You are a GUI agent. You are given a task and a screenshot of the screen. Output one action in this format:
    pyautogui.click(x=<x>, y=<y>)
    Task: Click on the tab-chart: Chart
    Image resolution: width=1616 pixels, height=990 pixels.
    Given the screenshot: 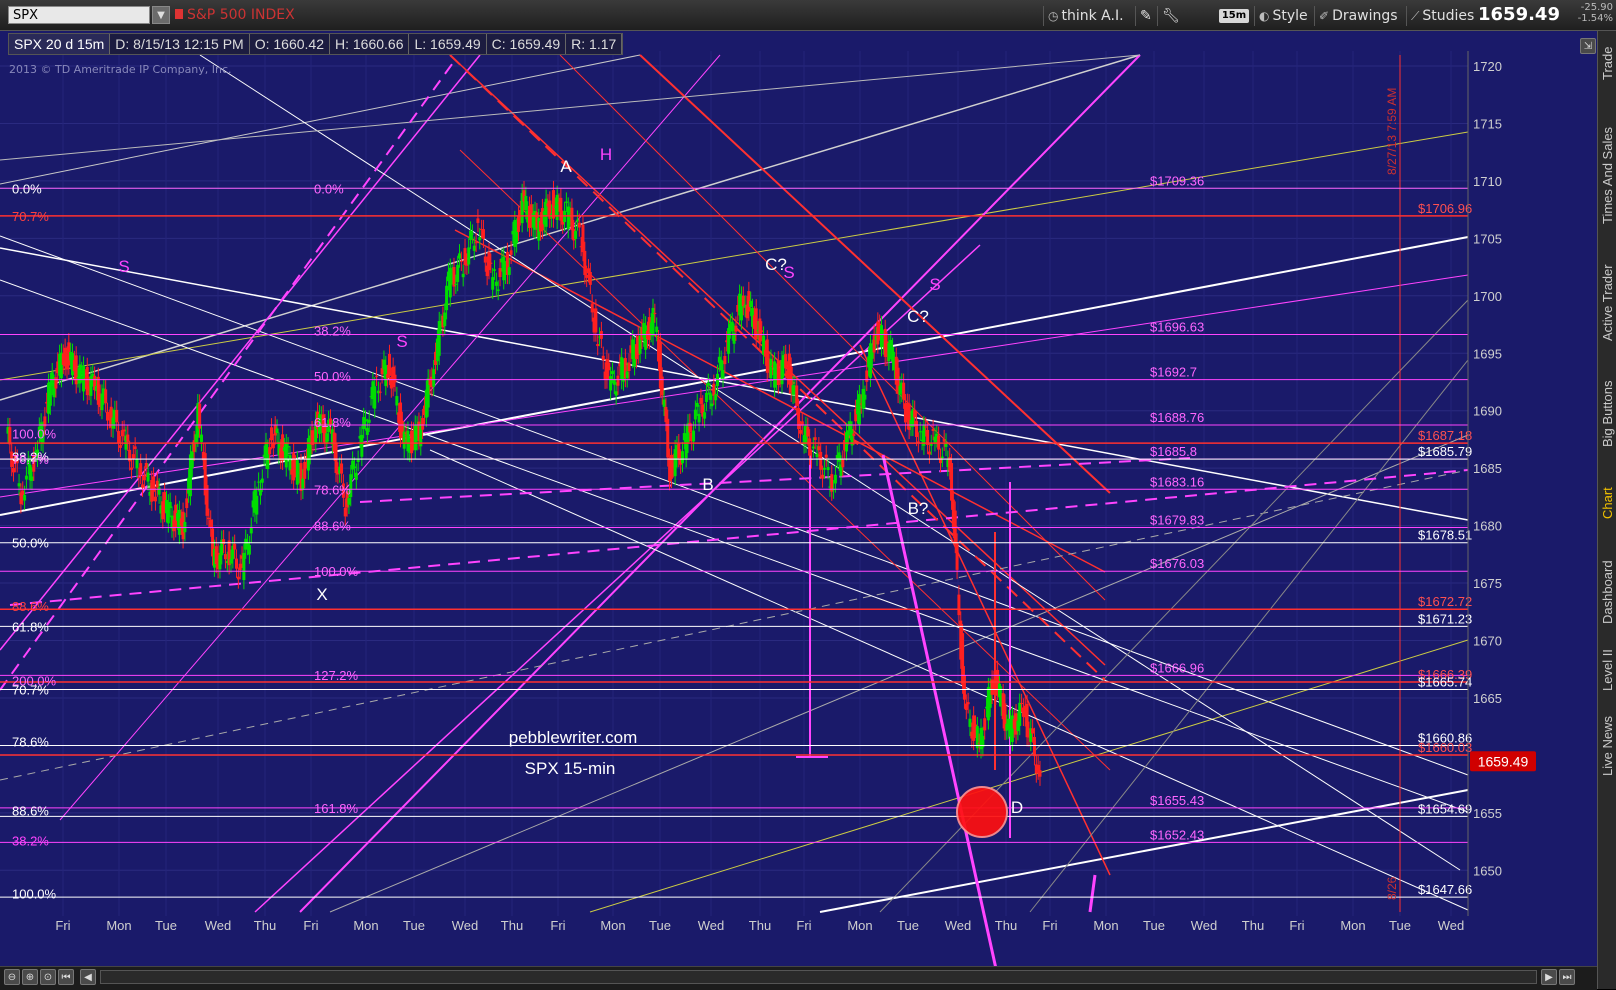 What is the action you would take?
    pyautogui.click(x=1608, y=503)
    